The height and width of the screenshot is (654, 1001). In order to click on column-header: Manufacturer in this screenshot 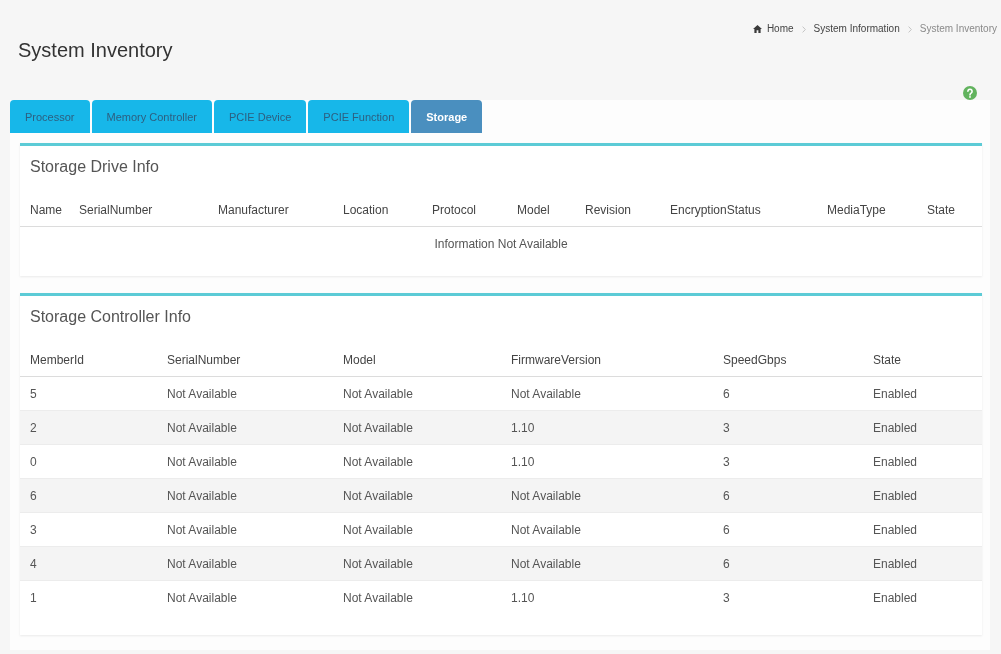, I will do `click(270, 210)`.